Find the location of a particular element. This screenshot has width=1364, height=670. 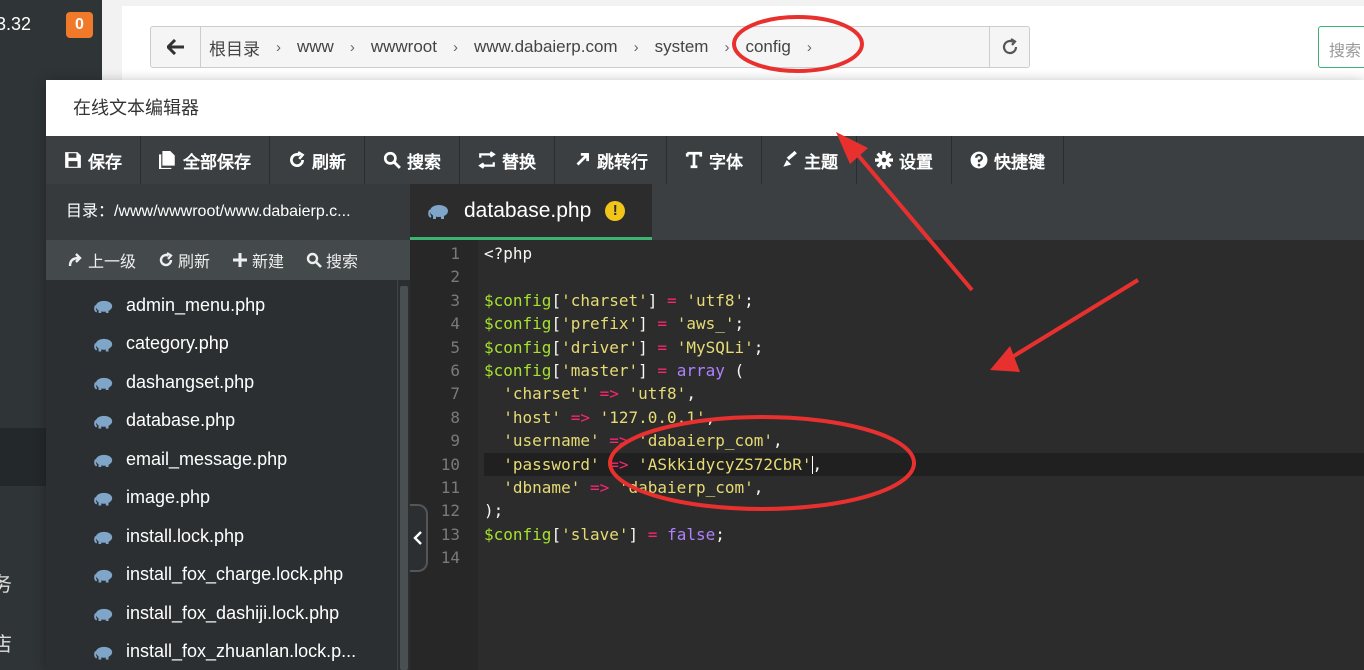

line-number: 6 is located at coordinates (455, 370).